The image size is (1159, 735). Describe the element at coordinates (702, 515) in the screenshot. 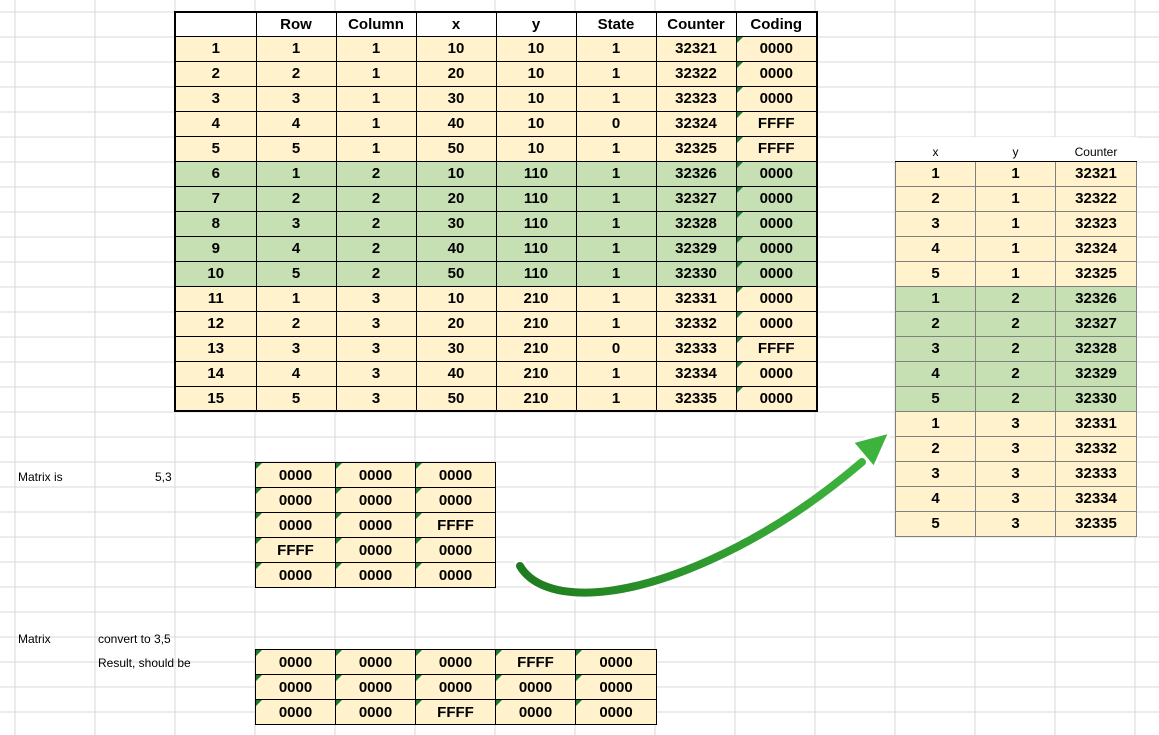

I see `curved-arrow-shape` at that location.